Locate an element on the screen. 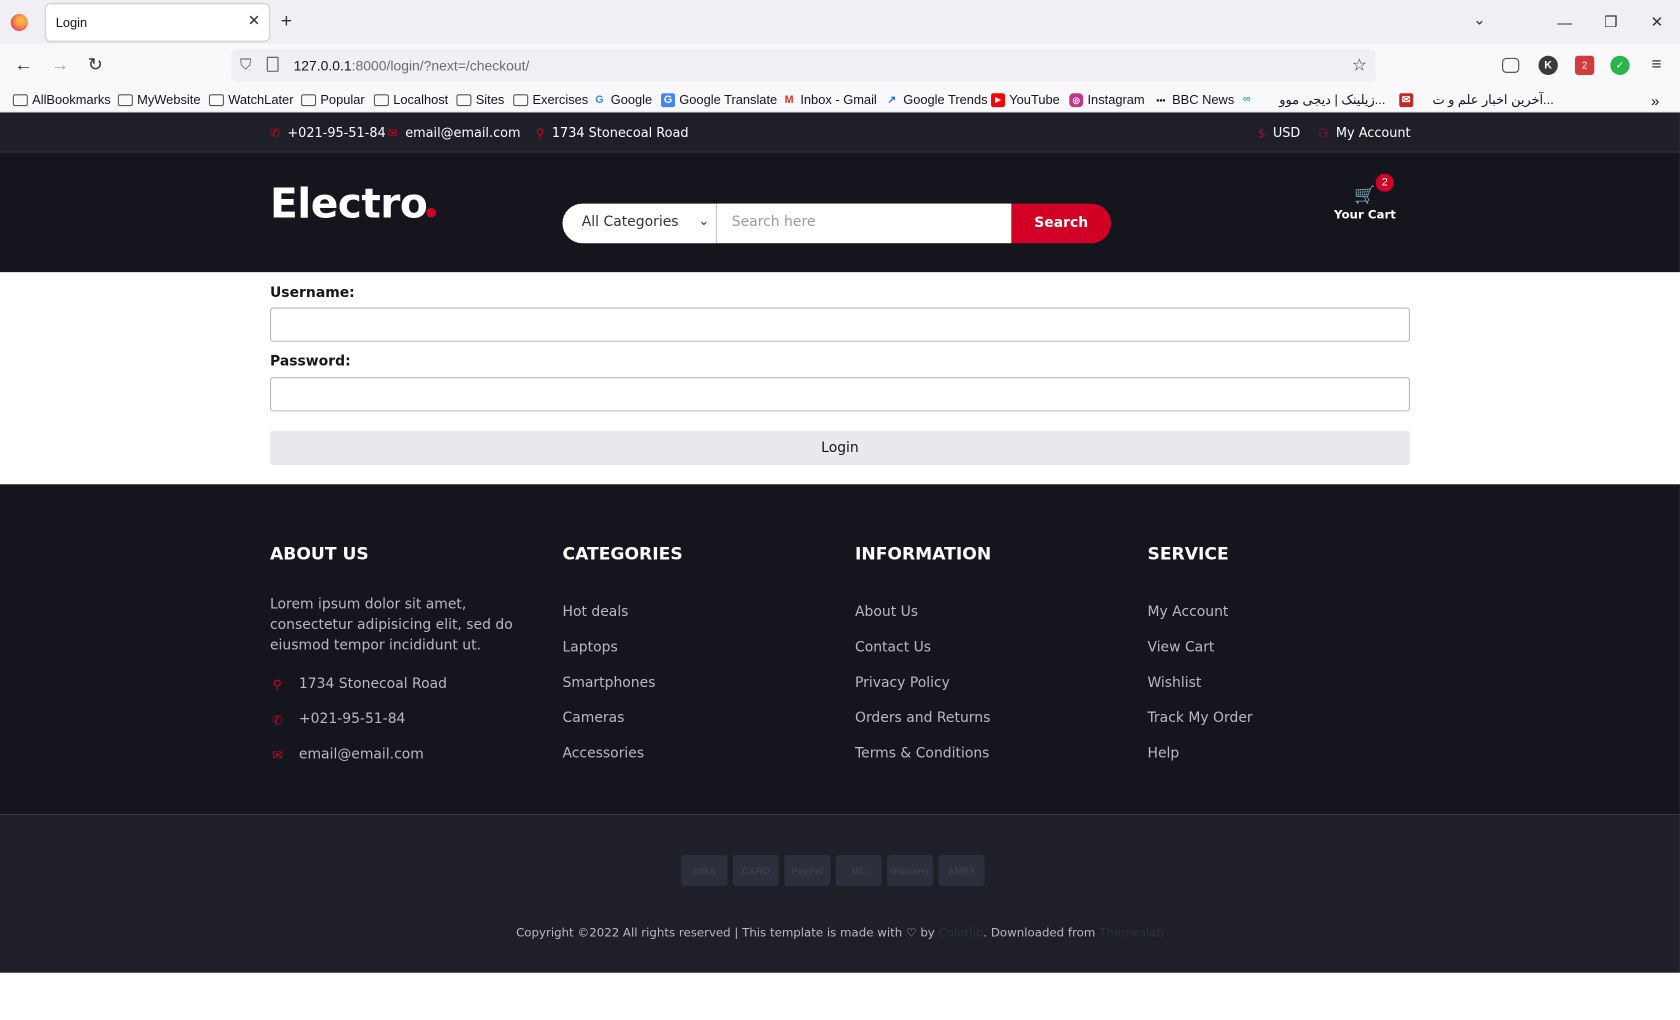  topbar-currency: $ USD is located at coordinates (1279, 132).